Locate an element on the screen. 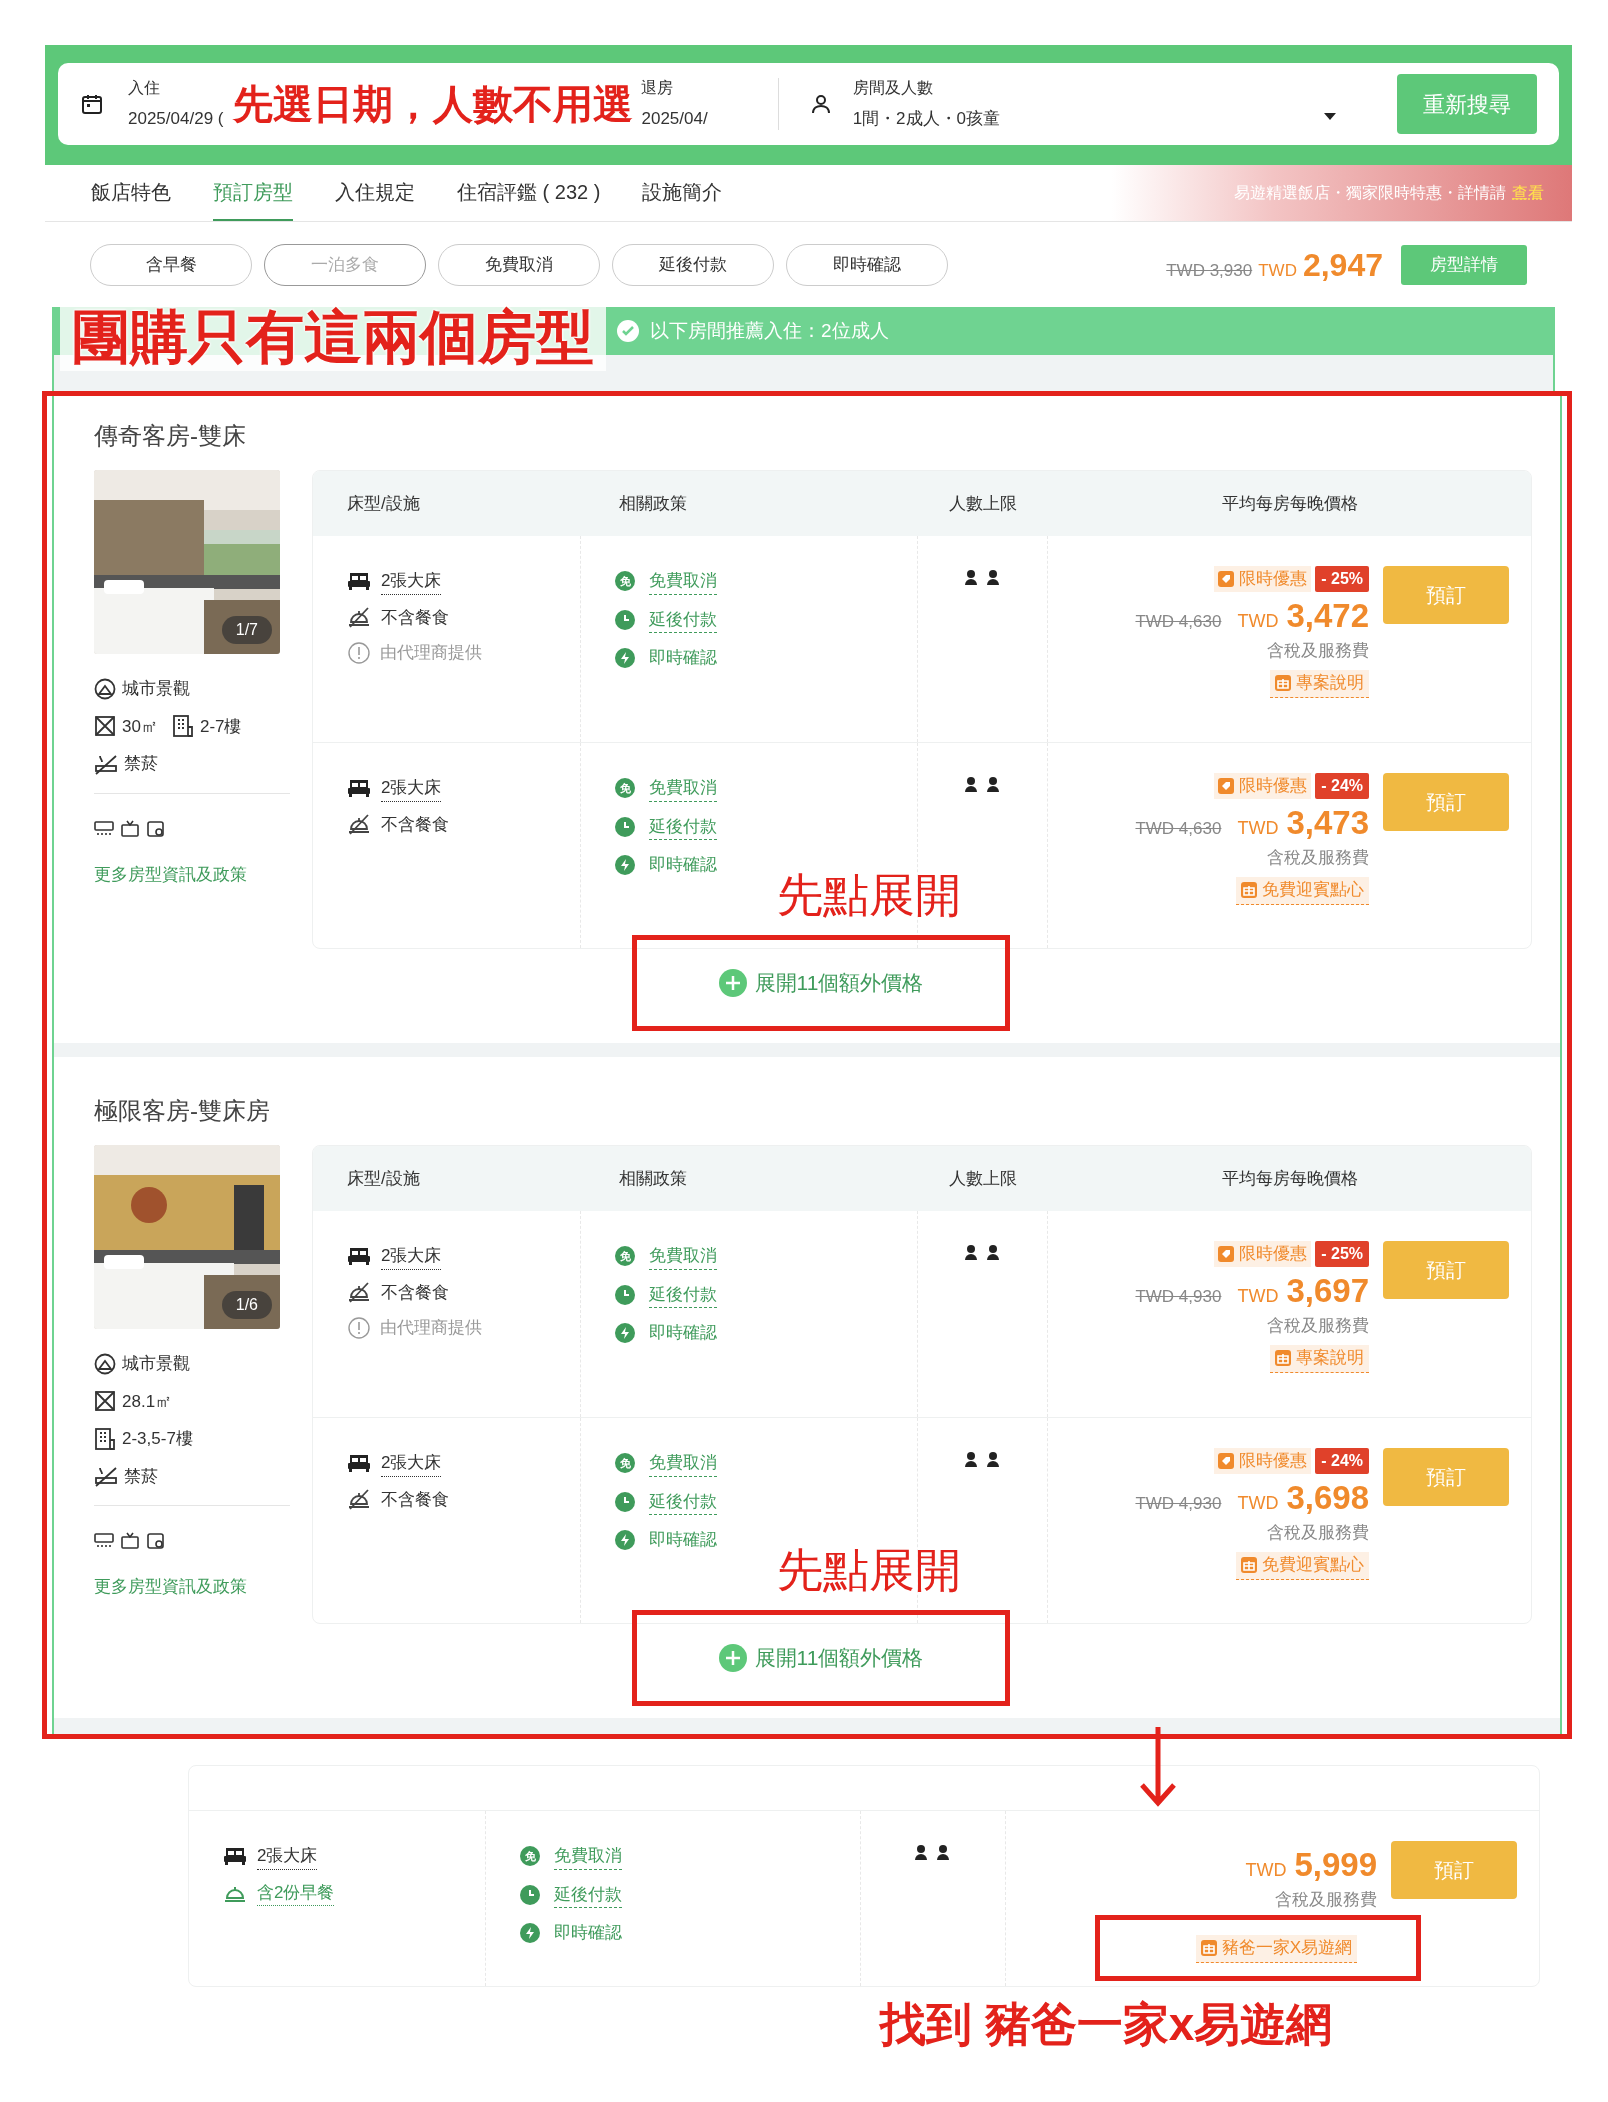 The height and width of the screenshot is (2102, 1608). nav-tab: 設施簡介 is located at coordinates (682, 193).